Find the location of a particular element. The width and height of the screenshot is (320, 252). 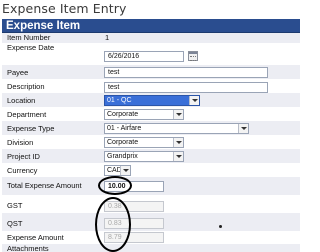

row-project-id: Project ID Grandprix is located at coordinates (151, 156).